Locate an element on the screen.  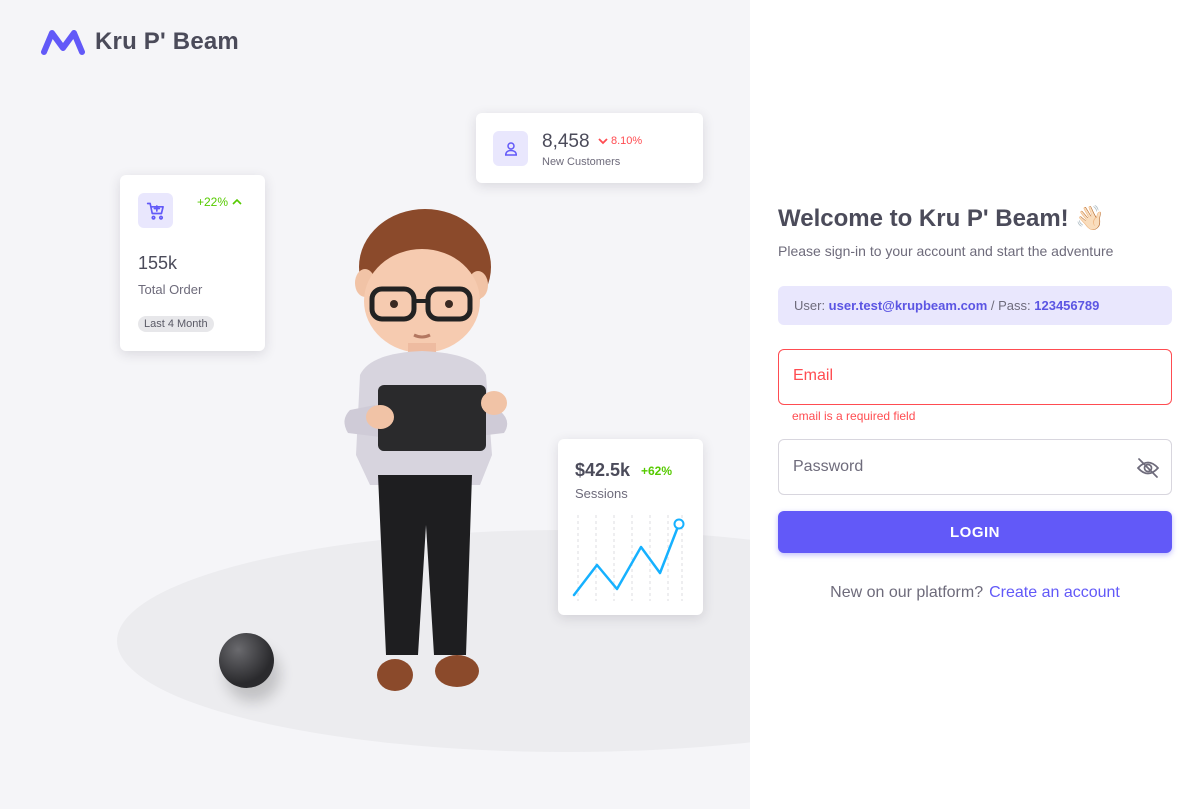
sessions-sparkline is located at coordinates (628, 558).